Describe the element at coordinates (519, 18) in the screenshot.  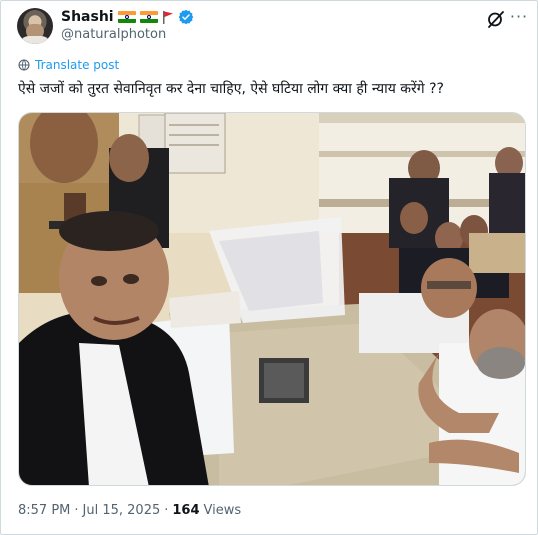
I see `more-options-button: ···` at that location.